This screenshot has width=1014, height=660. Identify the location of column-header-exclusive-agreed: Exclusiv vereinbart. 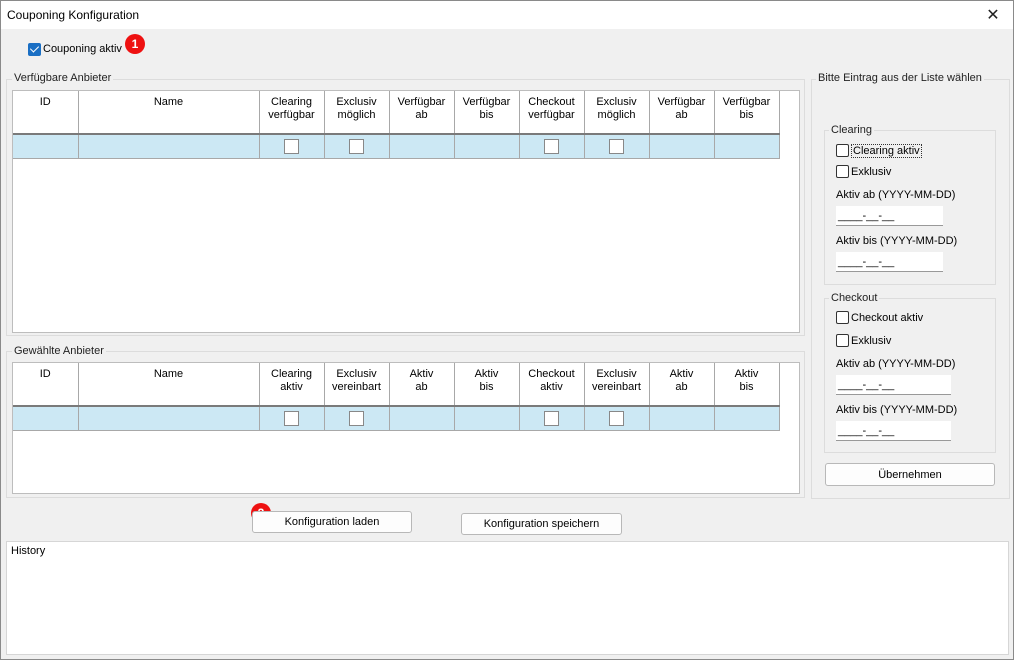
(357, 385).